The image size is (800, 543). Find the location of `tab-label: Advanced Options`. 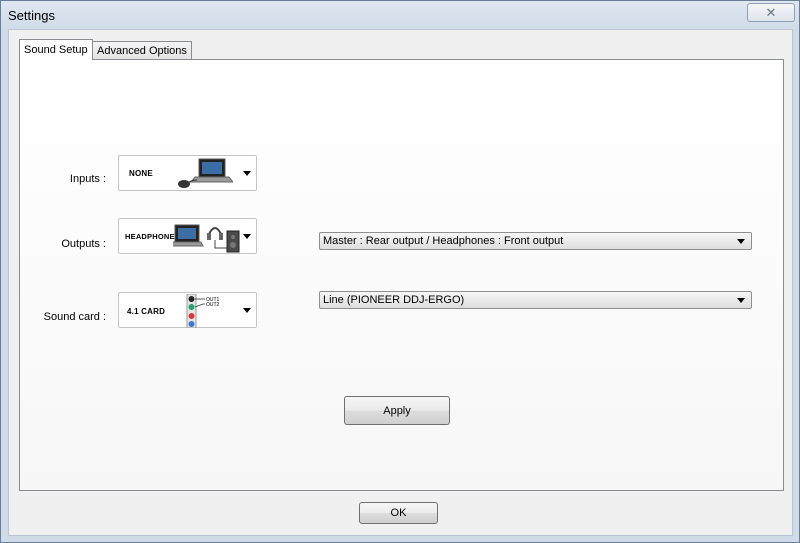

tab-label: Advanced Options is located at coordinates (142, 51).